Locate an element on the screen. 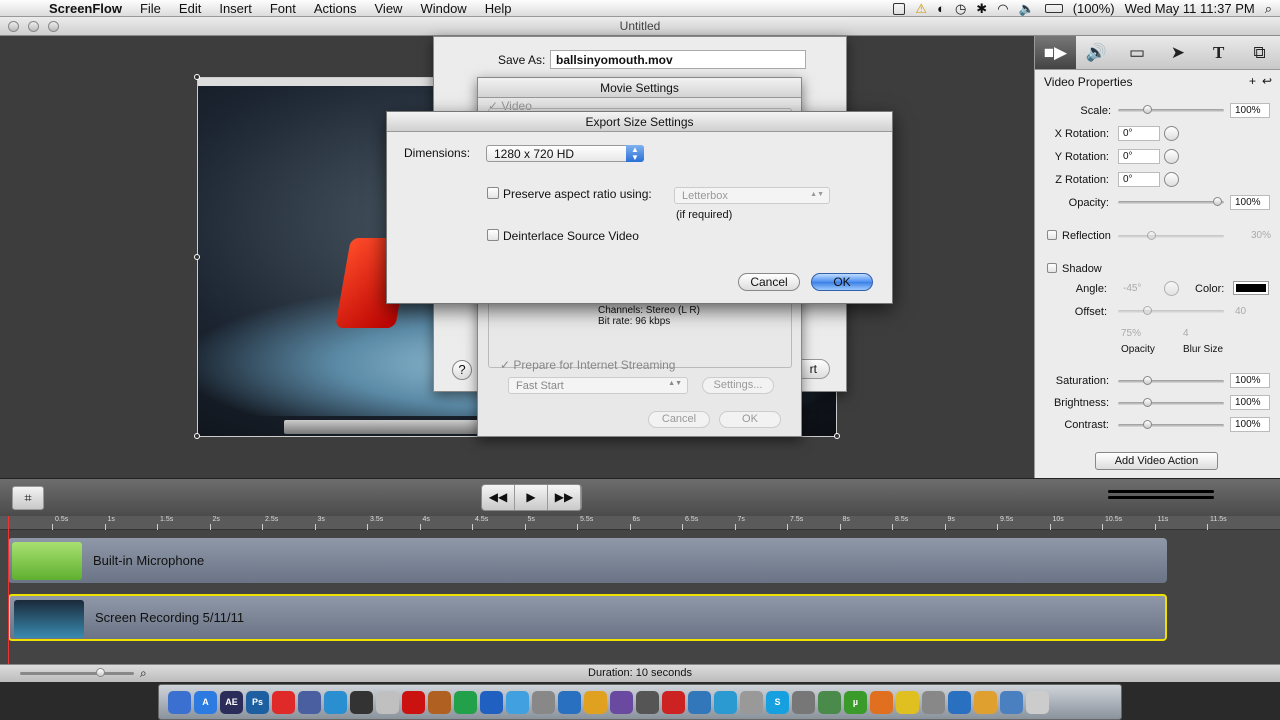 The width and height of the screenshot is (1280, 720). contrast-slider is located at coordinates (1171, 425).